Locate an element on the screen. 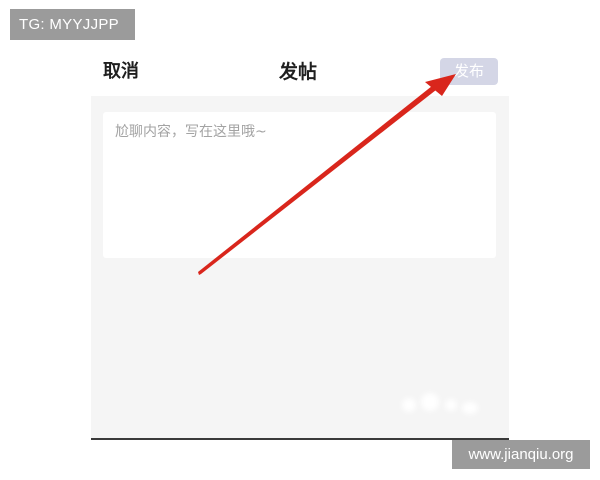 This screenshot has width=600, height=480. cancel-button: 取消 is located at coordinates (121, 72).